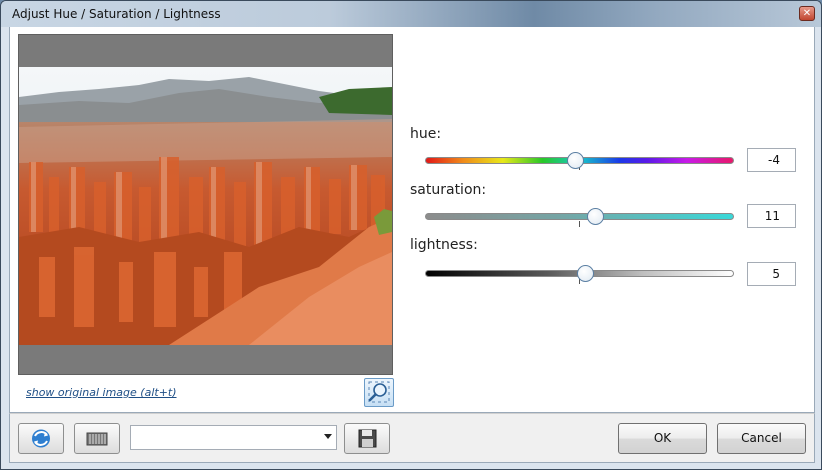 This screenshot has width=822, height=470. Describe the element at coordinates (579, 216) in the screenshot. I see `saturation-slider-track` at that location.